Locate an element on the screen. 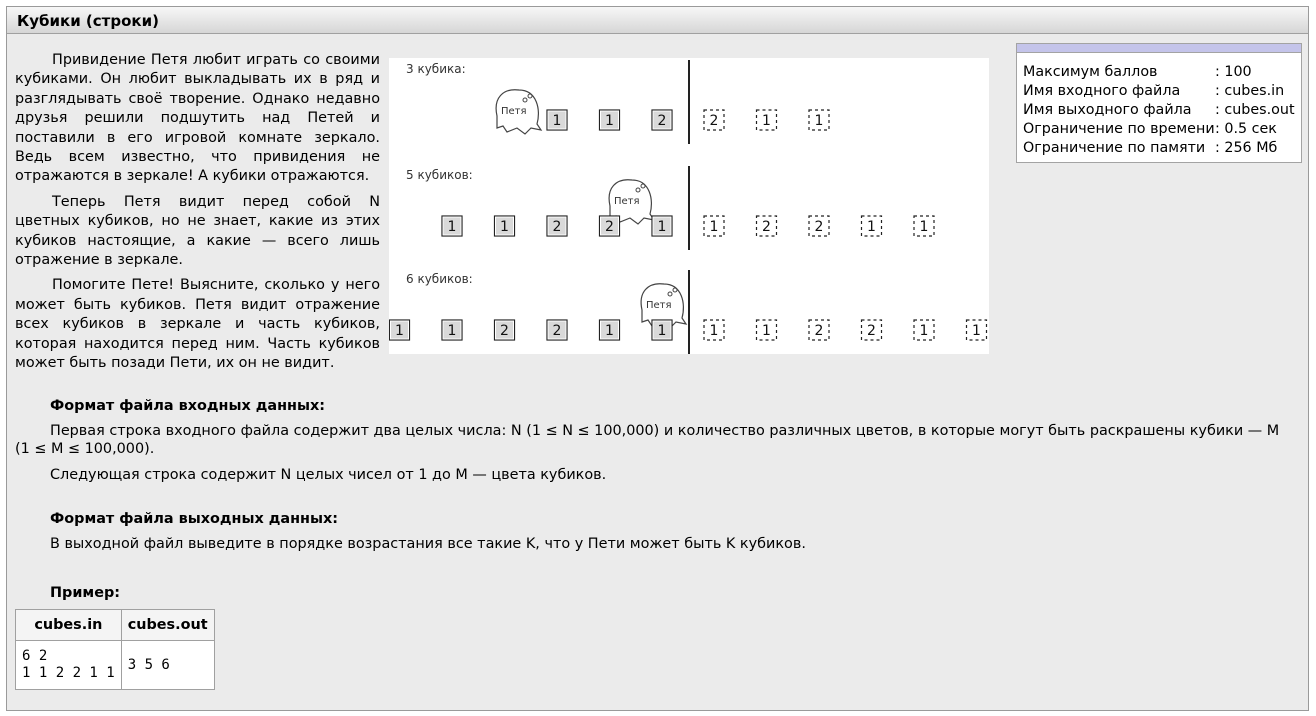 The width and height of the screenshot is (1316, 716). limit-value: : cubes.in is located at coordinates (1250, 91).